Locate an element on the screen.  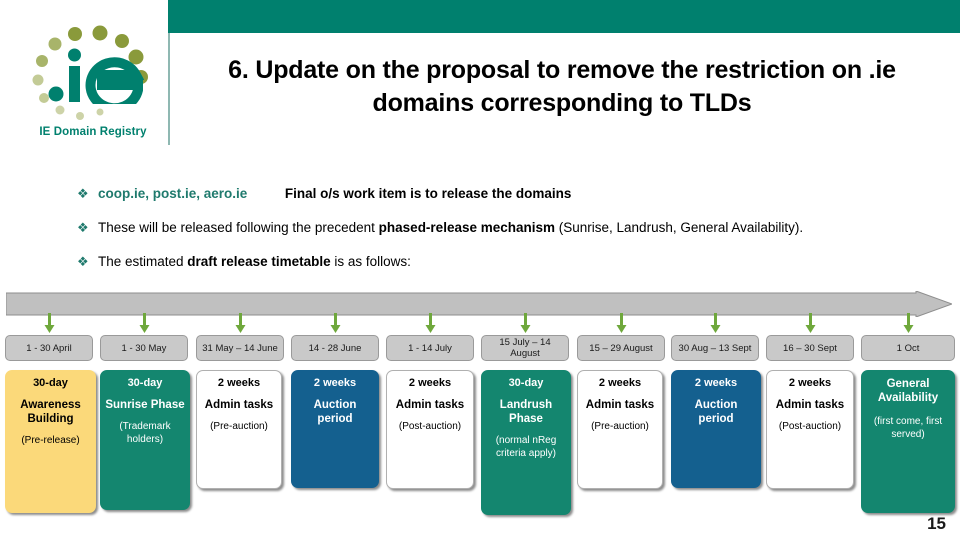
logo-caption: IE Domain Registry is located at coordinates (93, 132).